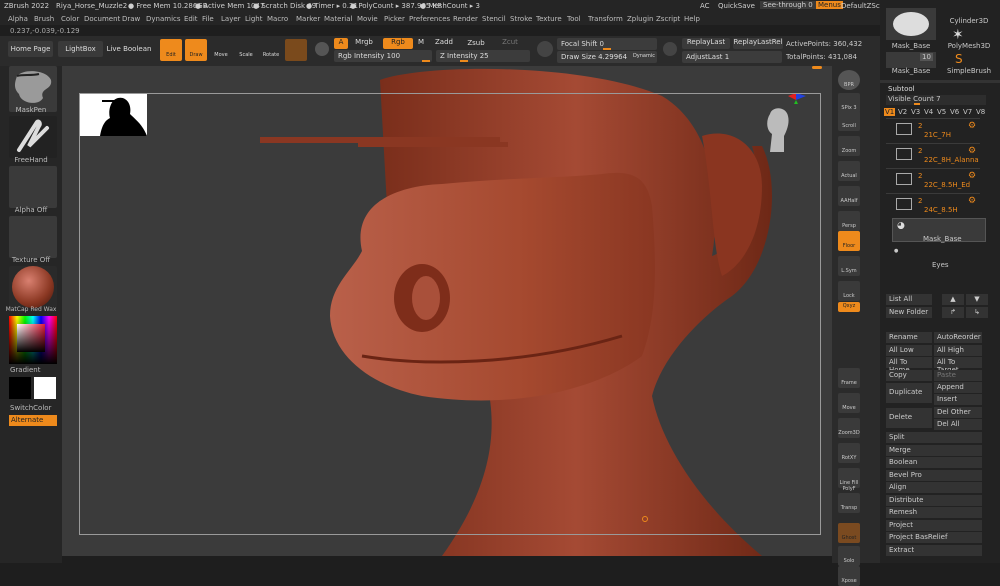 This screenshot has height=586, width=1000. Describe the element at coordinates (958, 424) in the screenshot. I see `delall-button: Del All` at that location.